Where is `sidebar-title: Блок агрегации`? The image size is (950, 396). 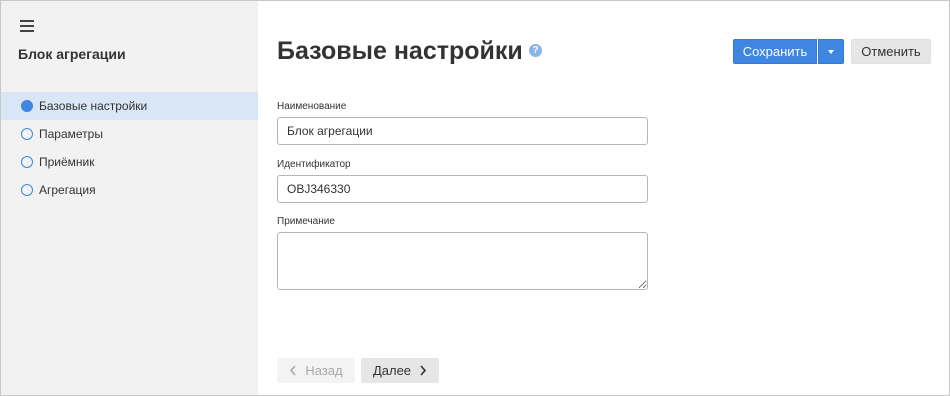
sidebar-title: Блок агрегации is located at coordinates (72, 54).